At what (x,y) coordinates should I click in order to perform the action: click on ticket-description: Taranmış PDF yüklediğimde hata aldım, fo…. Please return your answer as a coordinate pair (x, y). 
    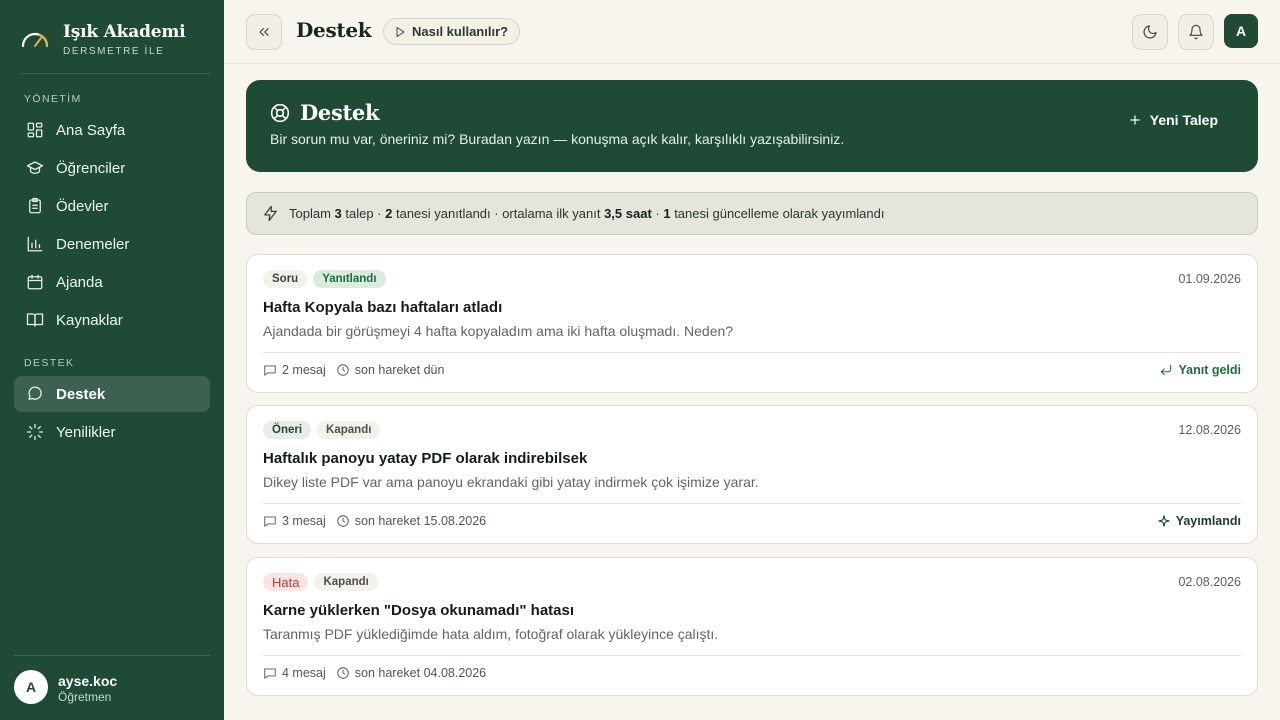
    Looking at the image, I should click on (491, 634).